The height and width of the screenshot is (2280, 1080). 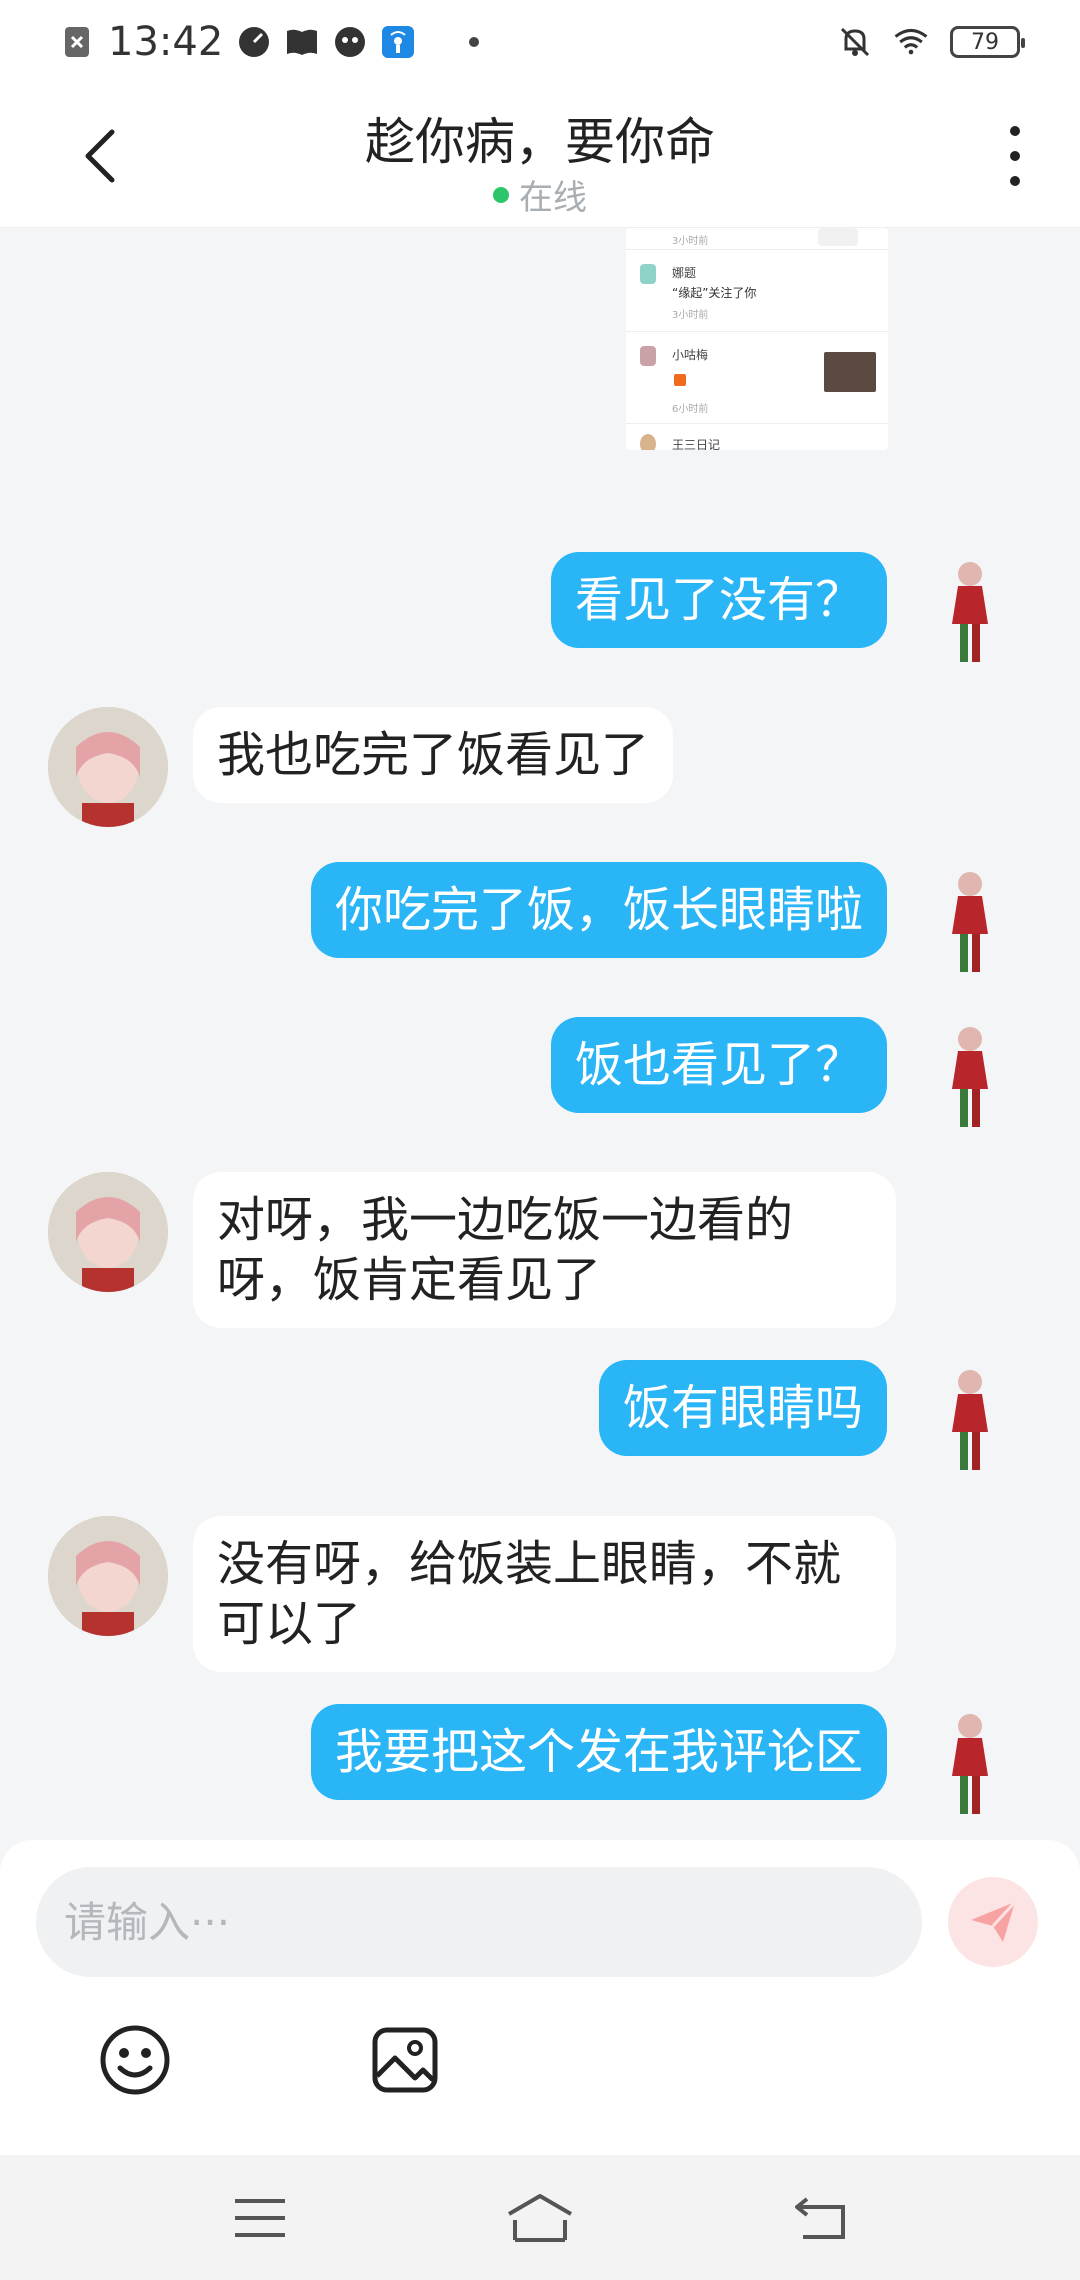 What do you see at coordinates (690, 409) in the screenshot?
I see `thumb-time: 6小时前` at bounding box center [690, 409].